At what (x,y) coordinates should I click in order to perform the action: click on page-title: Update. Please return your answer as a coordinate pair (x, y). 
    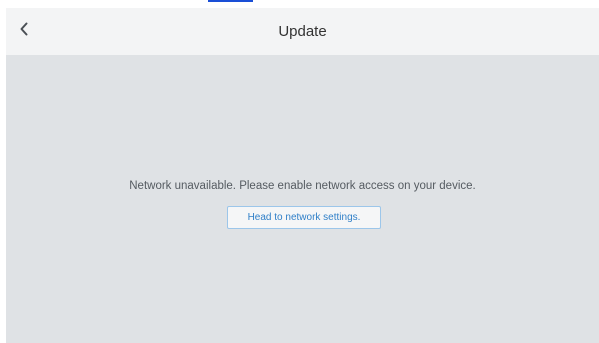
    Looking at the image, I should click on (302, 31).